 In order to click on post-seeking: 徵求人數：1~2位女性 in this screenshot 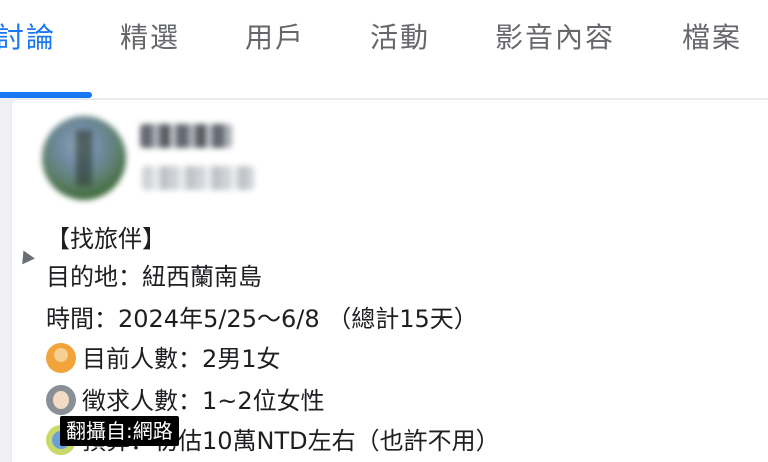, I will do `click(203, 401)`.